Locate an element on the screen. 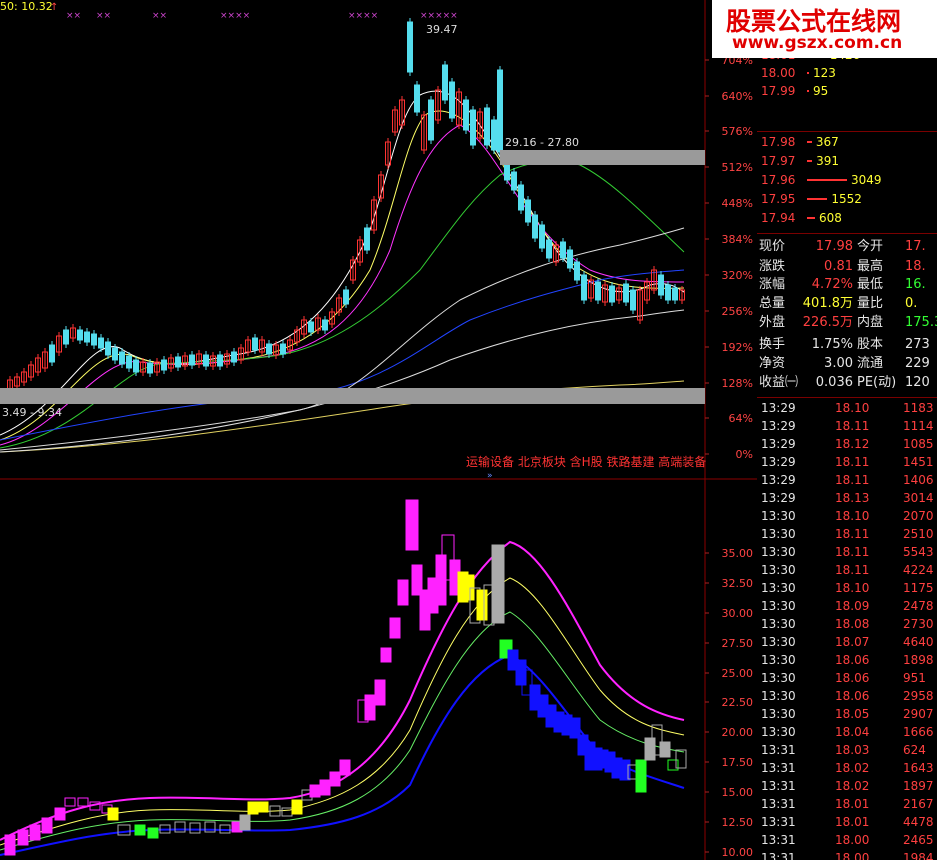 The width and height of the screenshot is (937, 860). bid-row: 17.94 608 is located at coordinates (847, 218).